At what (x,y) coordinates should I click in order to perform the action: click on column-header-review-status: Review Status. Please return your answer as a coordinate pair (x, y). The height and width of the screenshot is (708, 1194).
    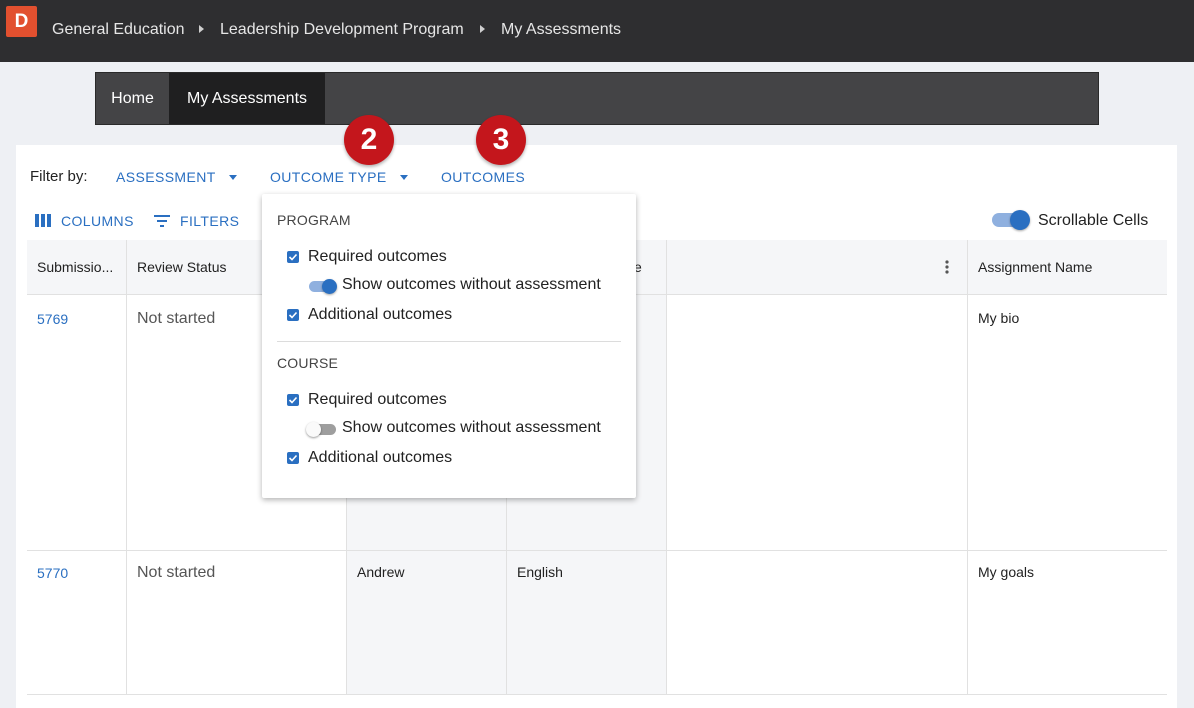
    Looking at the image, I should click on (181, 267).